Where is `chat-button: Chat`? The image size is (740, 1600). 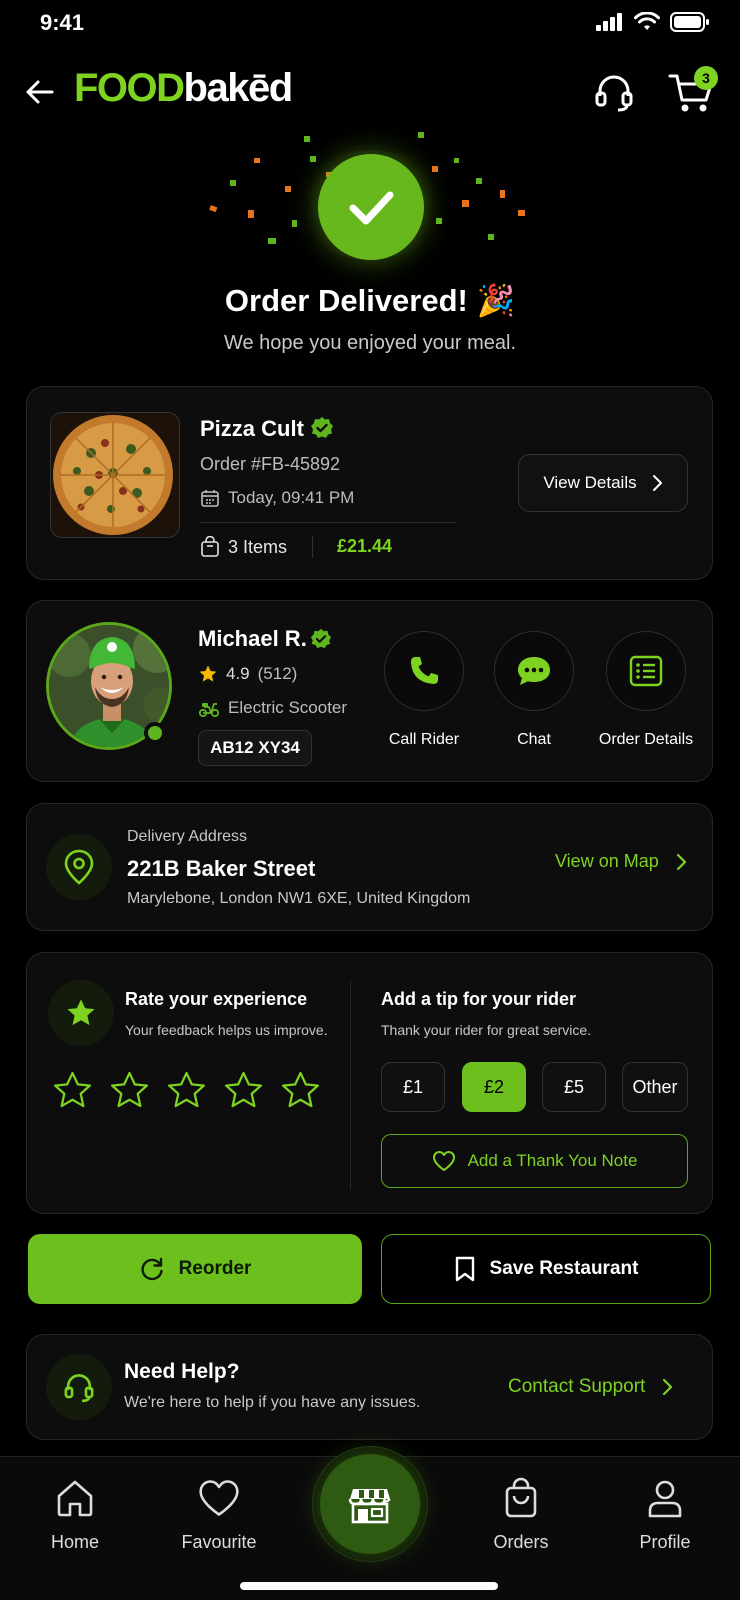
chat-button: Chat is located at coordinates (534, 690).